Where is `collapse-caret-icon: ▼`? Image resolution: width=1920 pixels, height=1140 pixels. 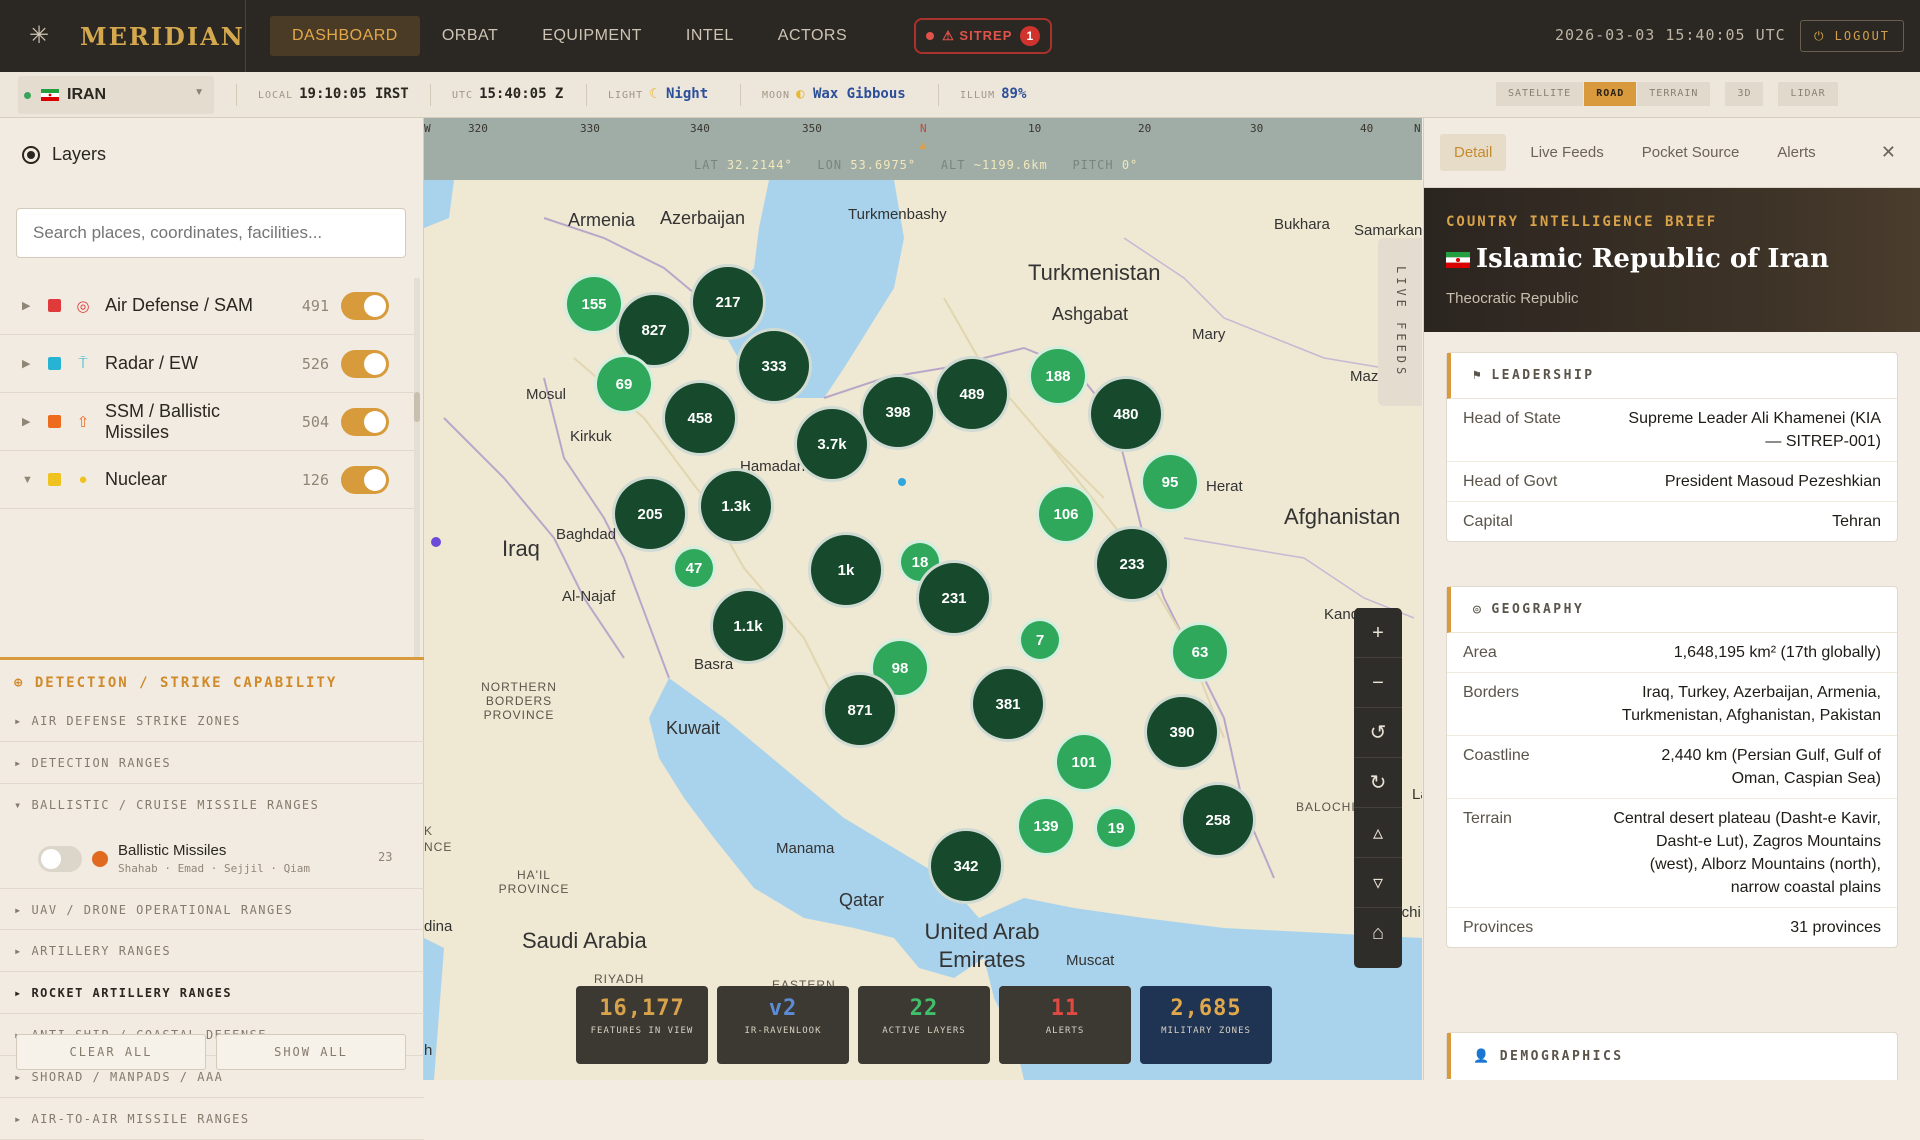 collapse-caret-icon: ▼ is located at coordinates (28, 480).